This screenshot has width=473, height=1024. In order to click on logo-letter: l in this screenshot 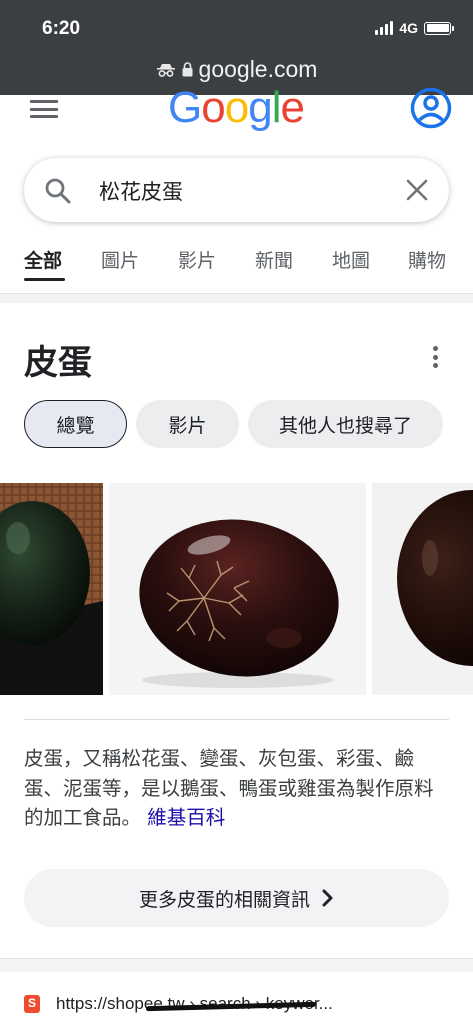, I will do `click(276, 107)`.